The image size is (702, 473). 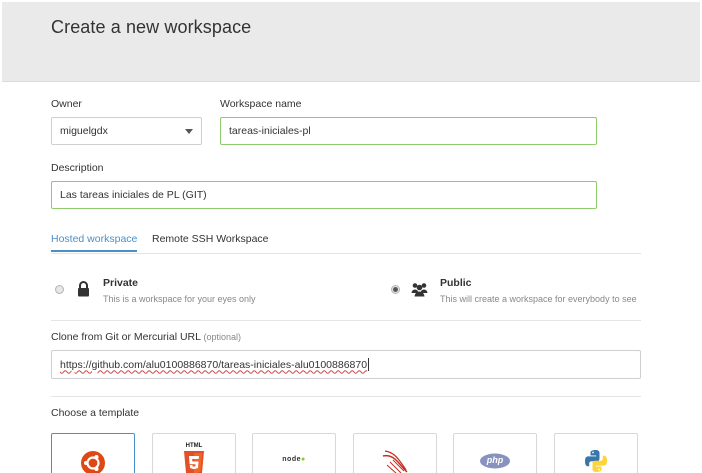 What do you see at coordinates (210, 239) in the screenshot?
I see `tab-remote-ssh-workspace: Remote SSH Workspace` at bounding box center [210, 239].